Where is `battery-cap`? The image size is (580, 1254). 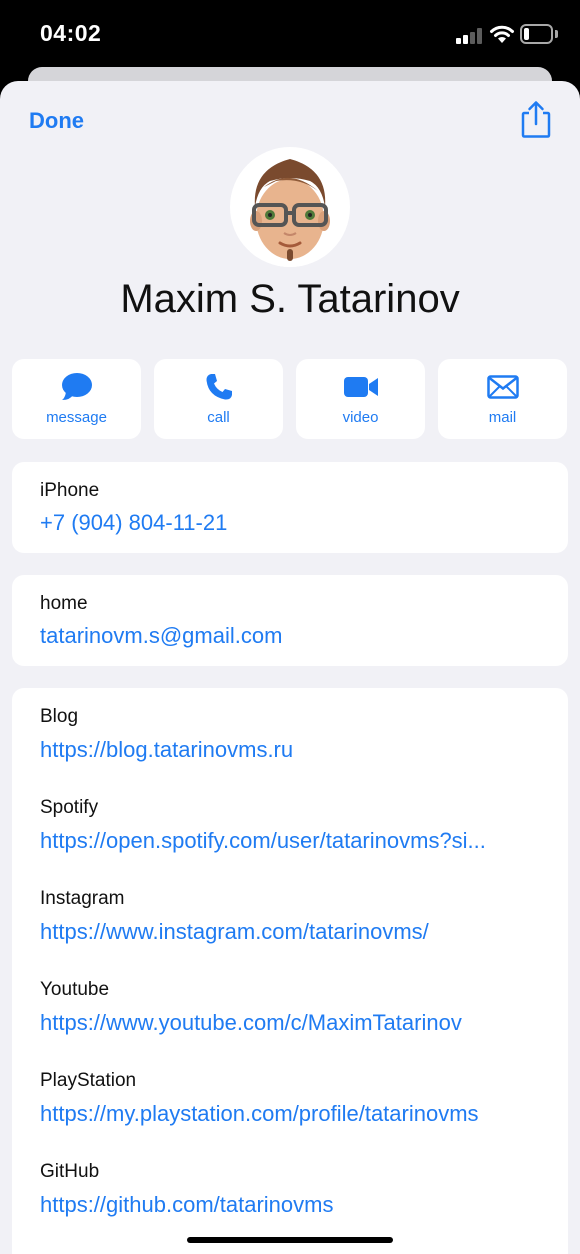 battery-cap is located at coordinates (556, 34).